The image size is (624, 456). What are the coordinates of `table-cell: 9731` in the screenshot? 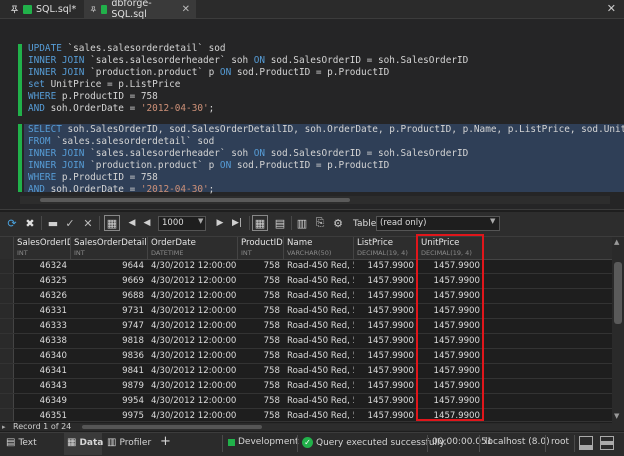 It's located at (109, 311).